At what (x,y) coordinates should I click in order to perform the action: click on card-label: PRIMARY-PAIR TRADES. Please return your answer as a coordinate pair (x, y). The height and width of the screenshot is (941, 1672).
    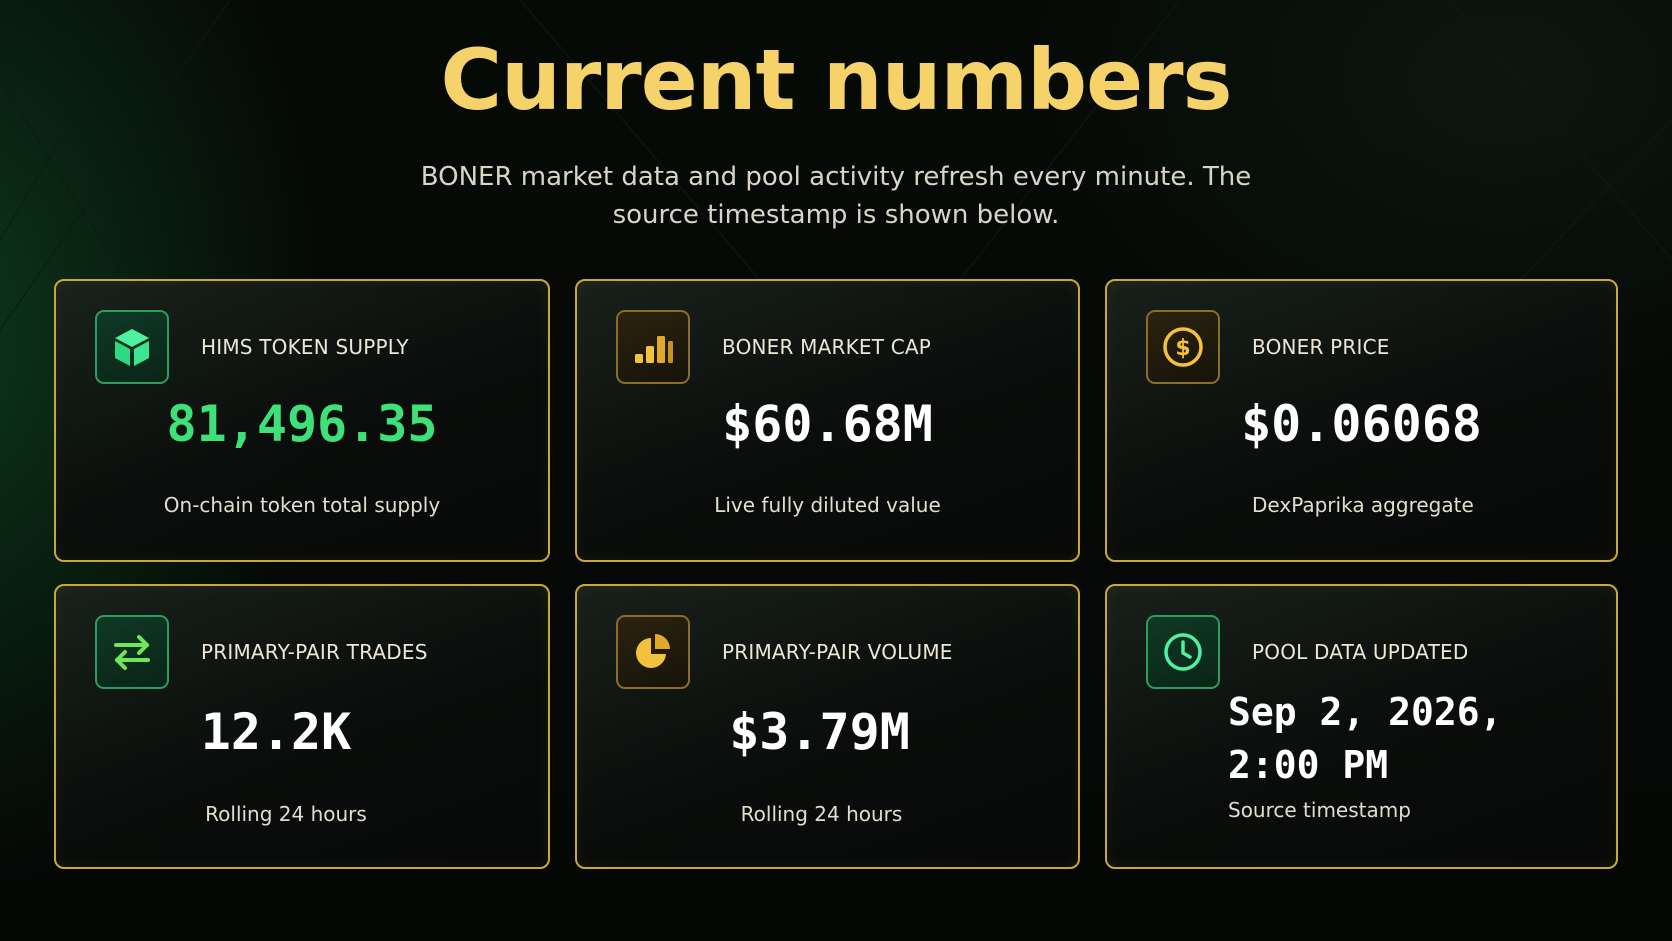
    Looking at the image, I should click on (314, 652).